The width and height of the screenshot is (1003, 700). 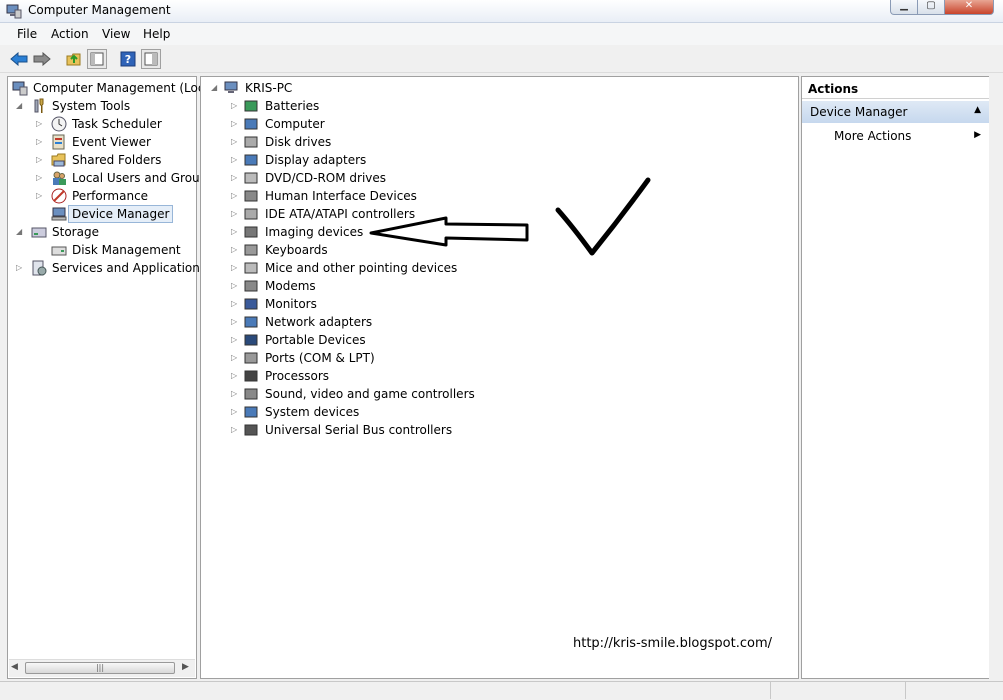 What do you see at coordinates (126, 250) in the screenshot?
I see `tree-label: Disk Management` at bounding box center [126, 250].